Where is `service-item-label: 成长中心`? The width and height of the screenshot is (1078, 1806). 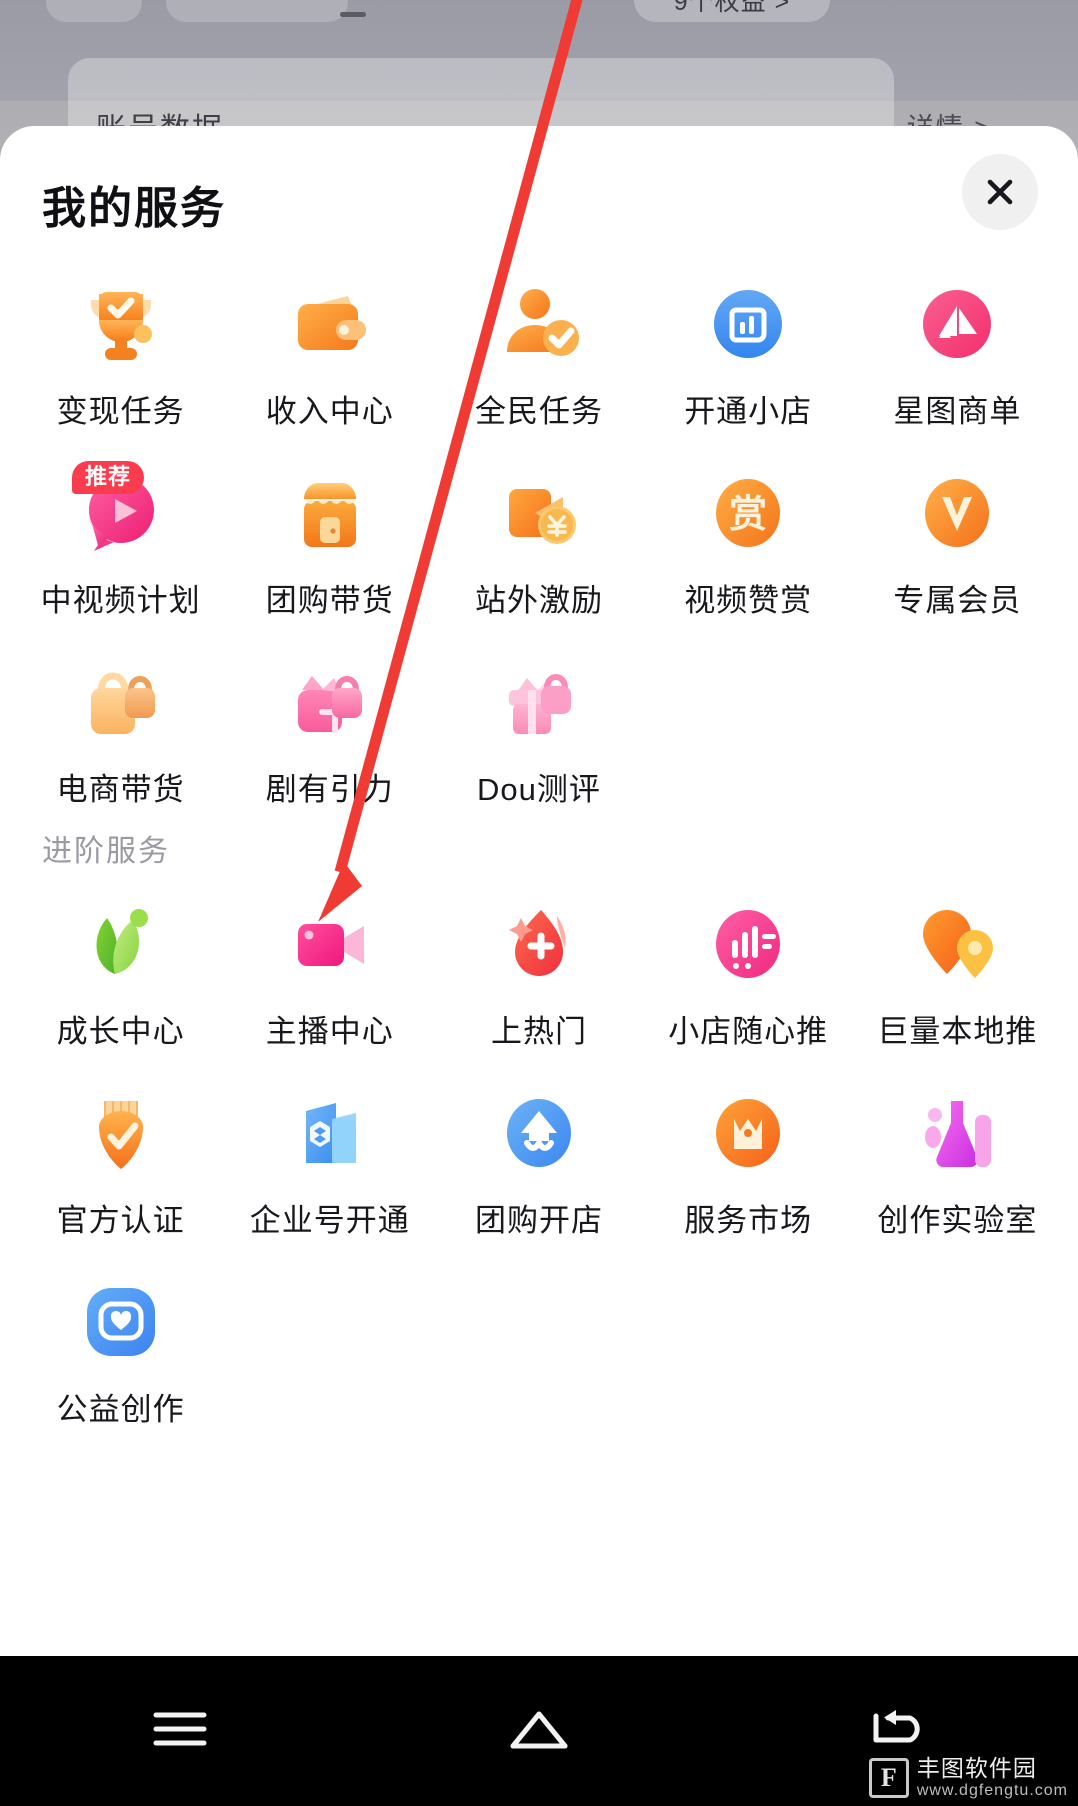
service-item-label: 成长中心 is located at coordinates (120, 1031).